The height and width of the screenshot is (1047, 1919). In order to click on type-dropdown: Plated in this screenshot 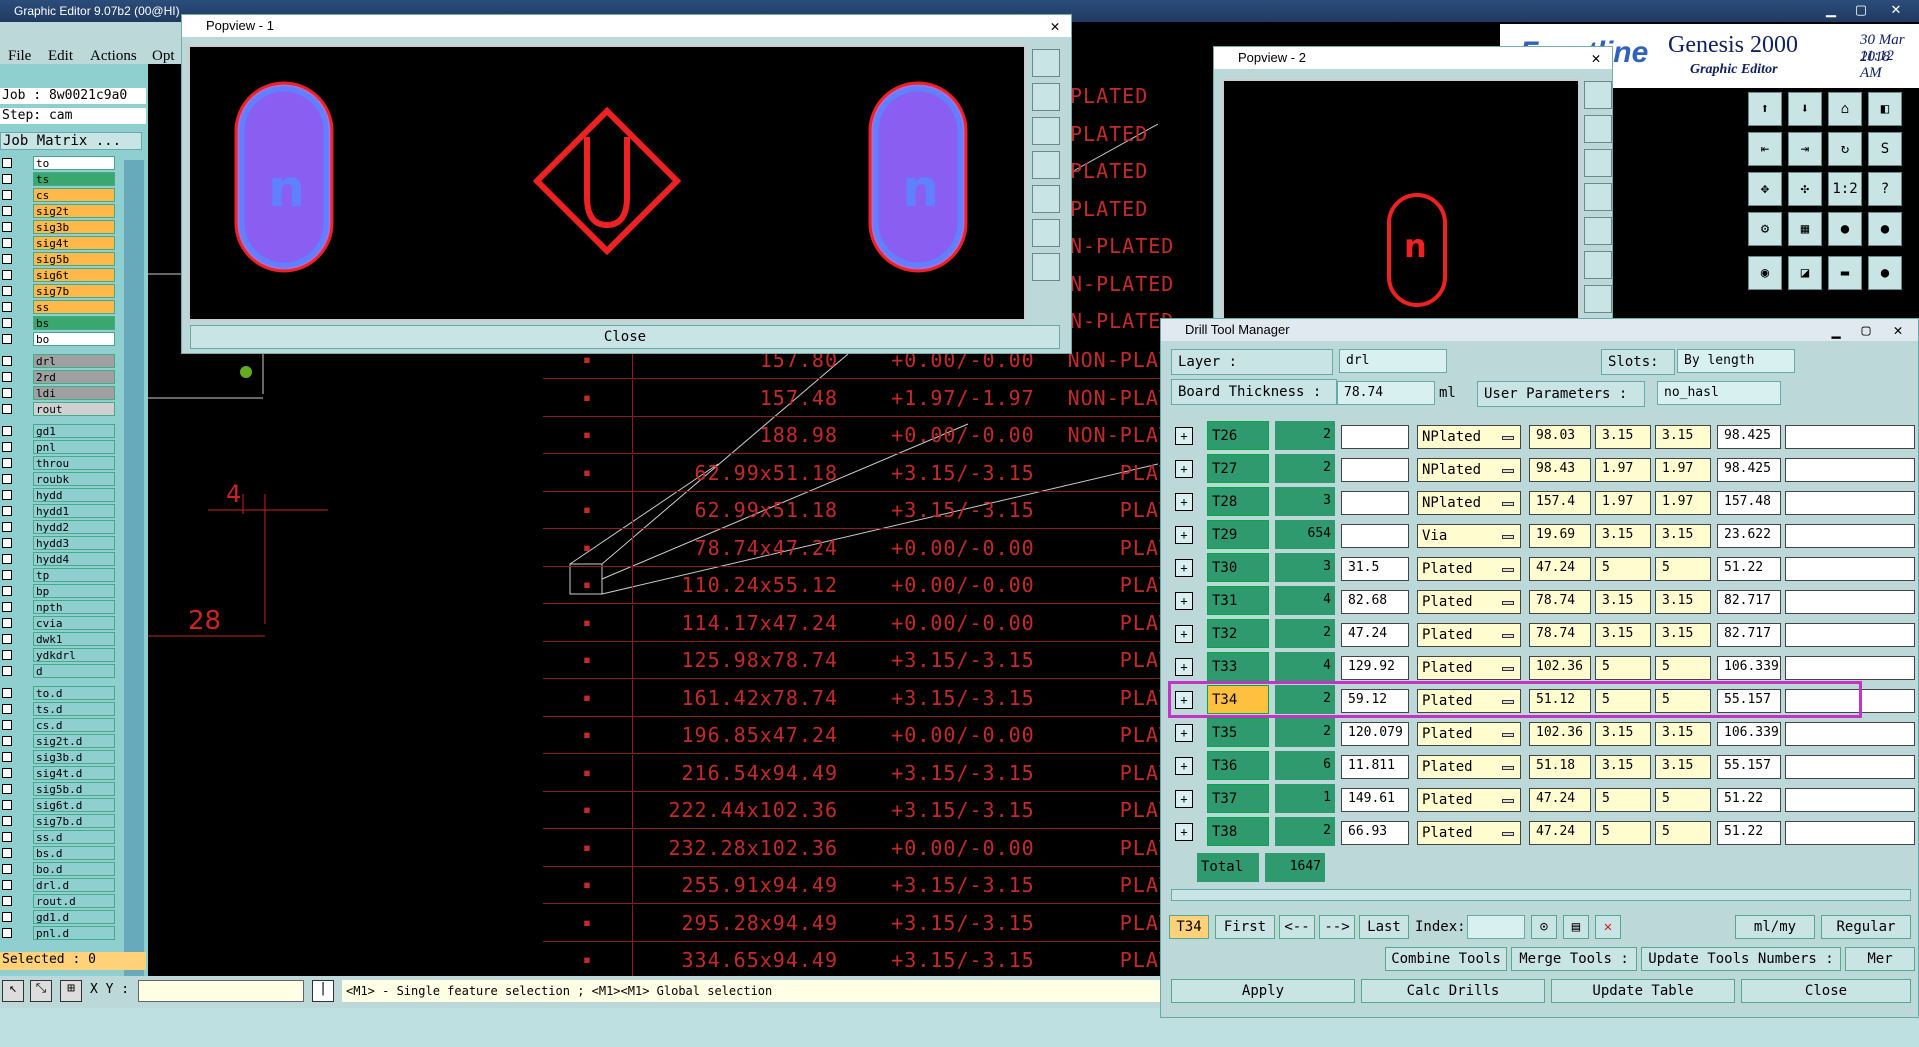, I will do `click(1469, 602)`.